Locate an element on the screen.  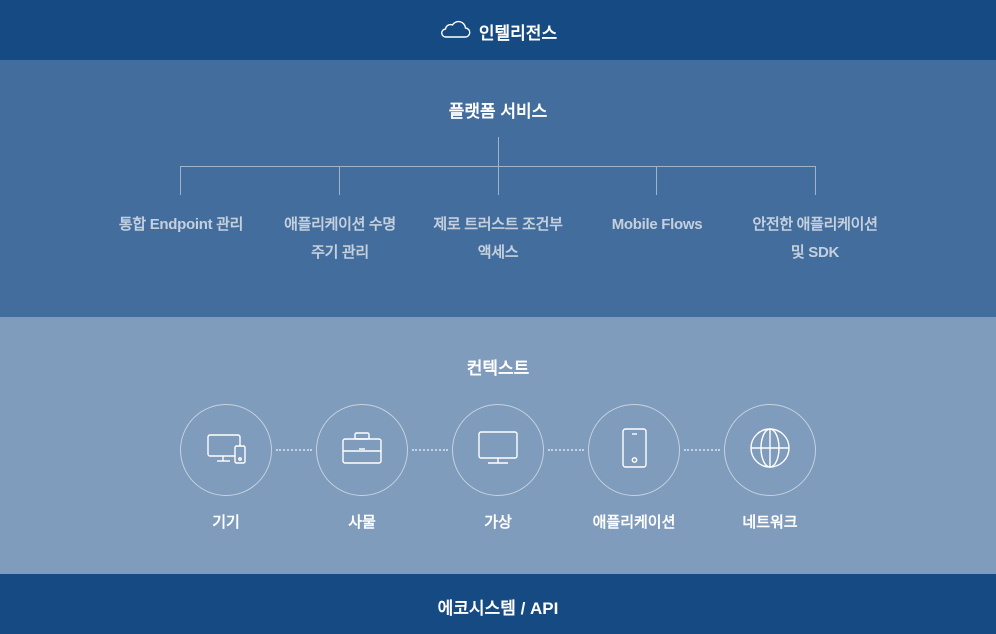
intelligence-title: 인텔리전스 is located at coordinates (518, 33).